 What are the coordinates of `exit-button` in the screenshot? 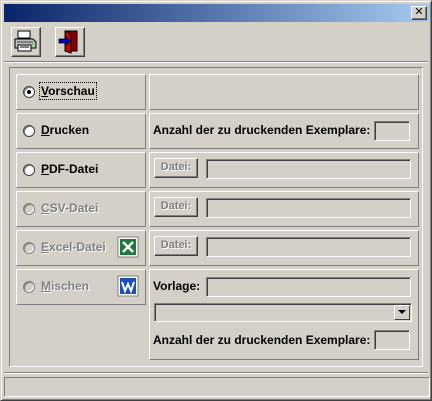 It's located at (70, 42).